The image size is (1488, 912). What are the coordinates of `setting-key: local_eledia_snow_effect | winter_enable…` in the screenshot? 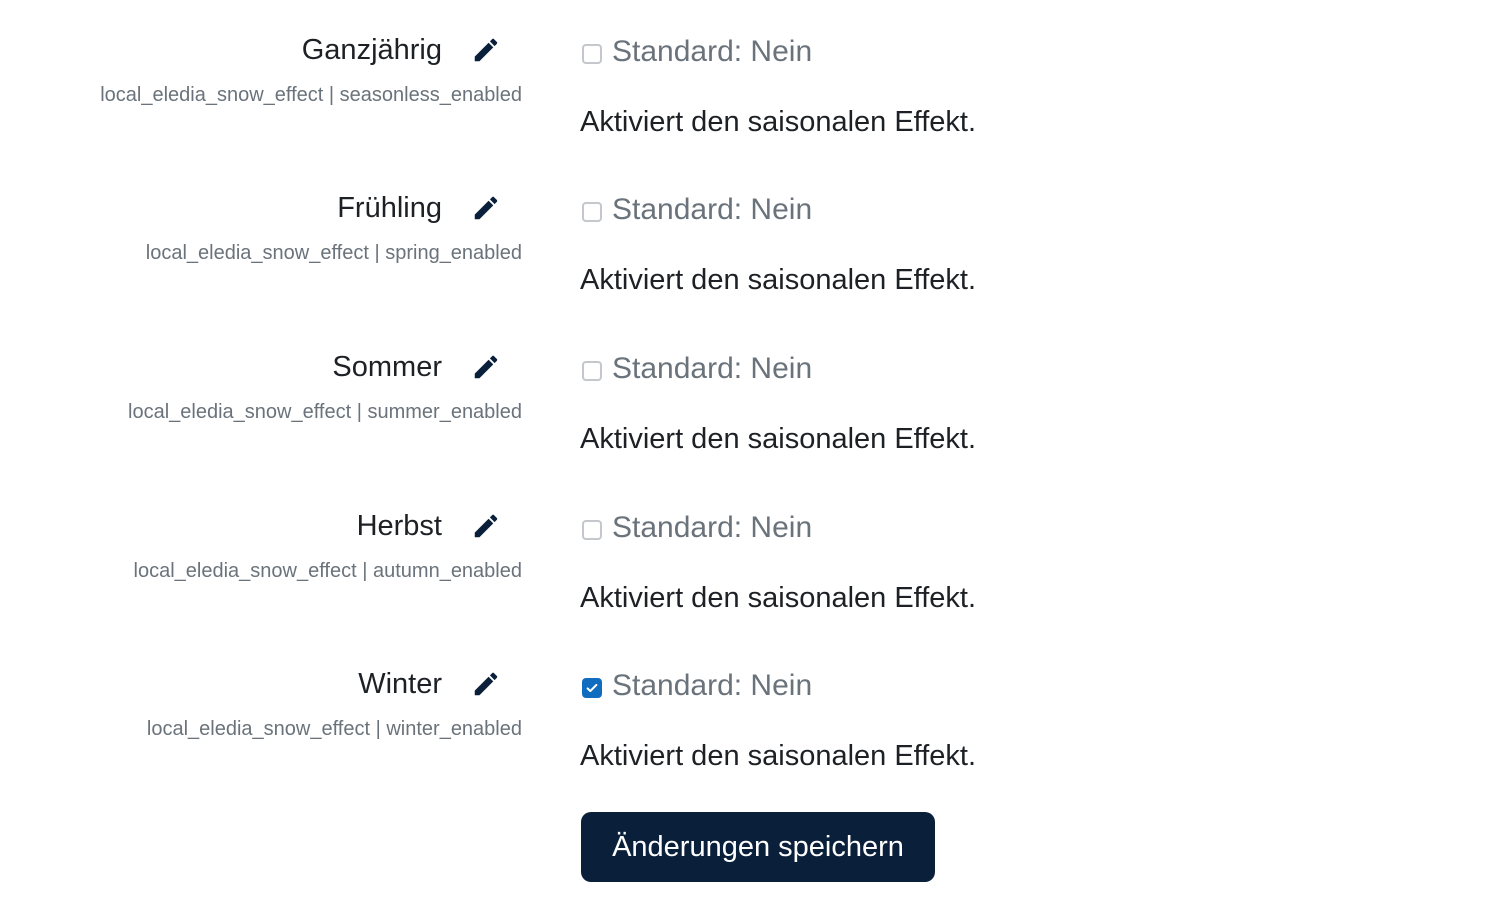 It's located at (334, 729).